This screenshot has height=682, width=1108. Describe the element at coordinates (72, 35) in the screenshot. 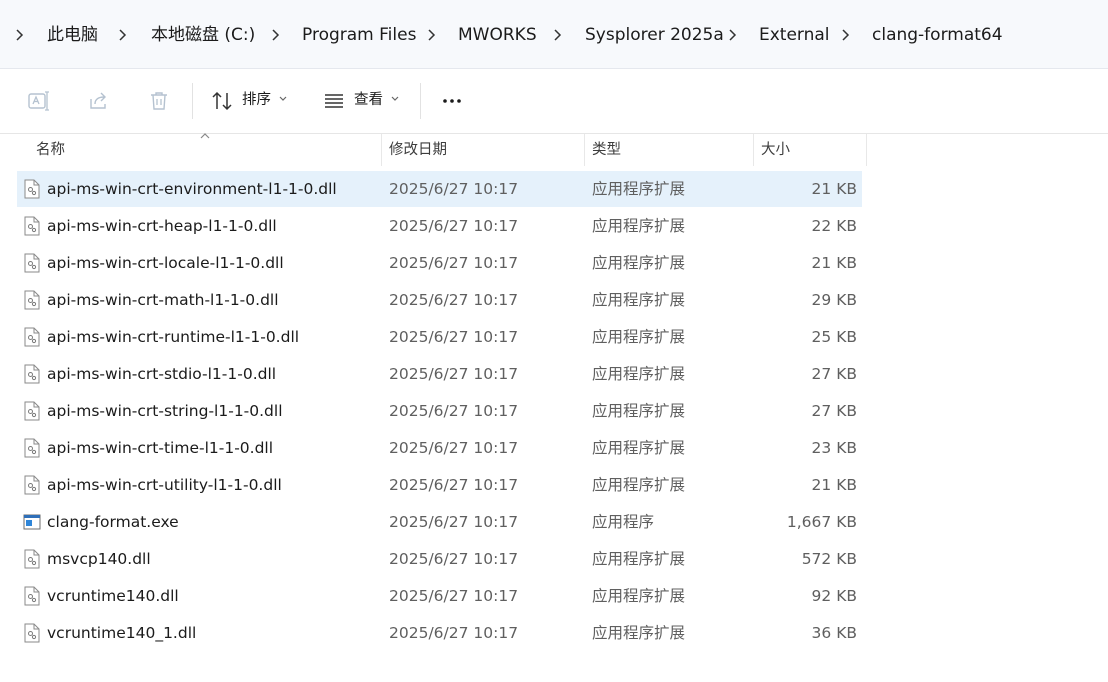

I see `breadcrumb-this-pc: 此电脑` at that location.